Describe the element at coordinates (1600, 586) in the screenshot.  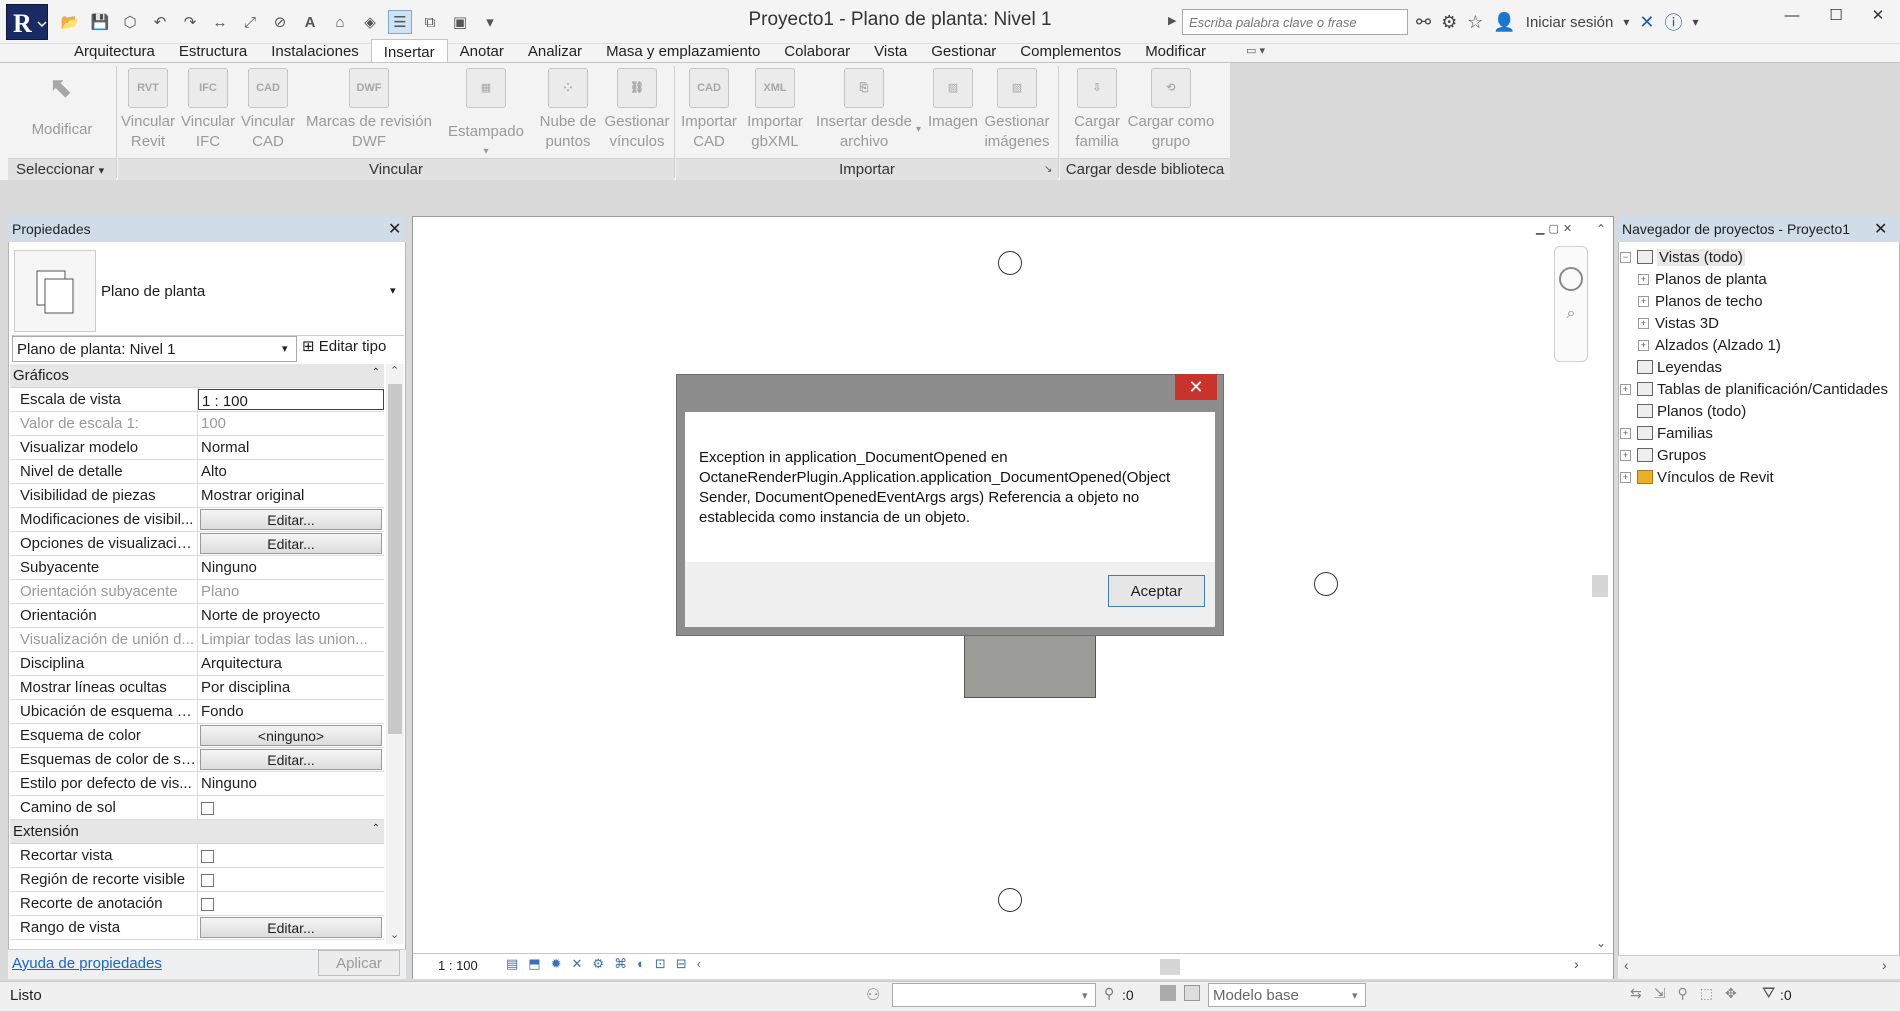
I see `view-scrollbar-thumb` at that location.